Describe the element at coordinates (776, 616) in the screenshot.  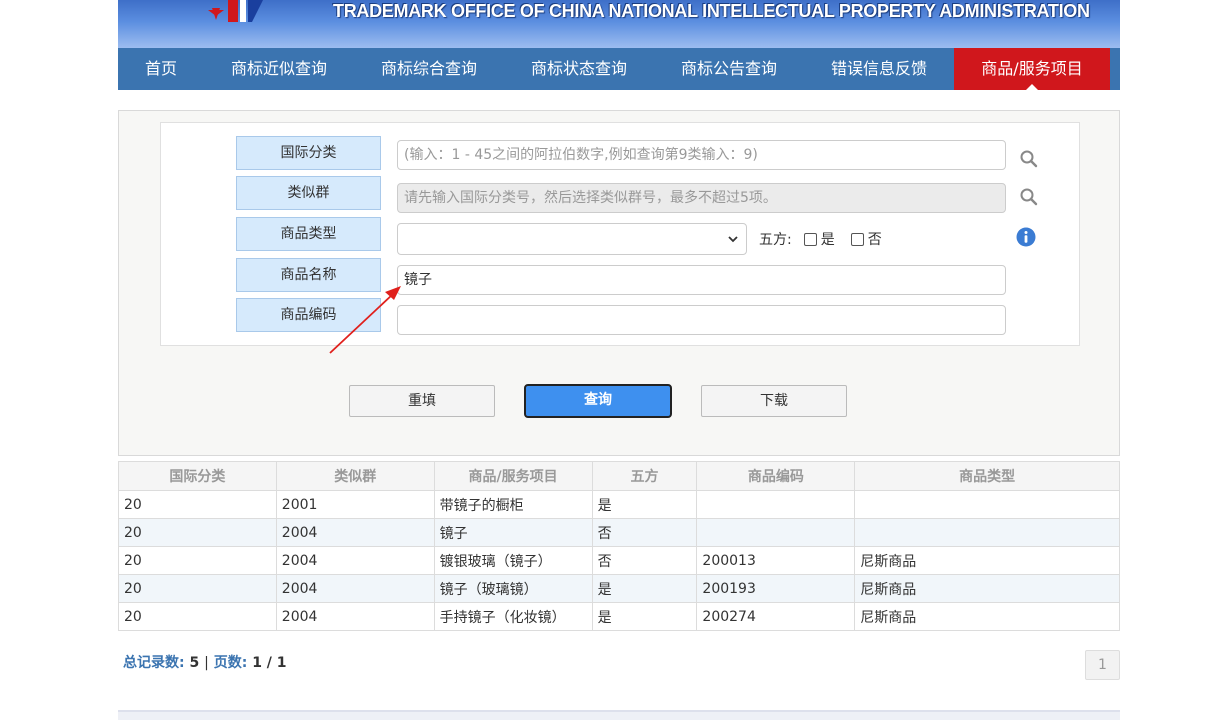
I see `table-cell: 200274` at that location.